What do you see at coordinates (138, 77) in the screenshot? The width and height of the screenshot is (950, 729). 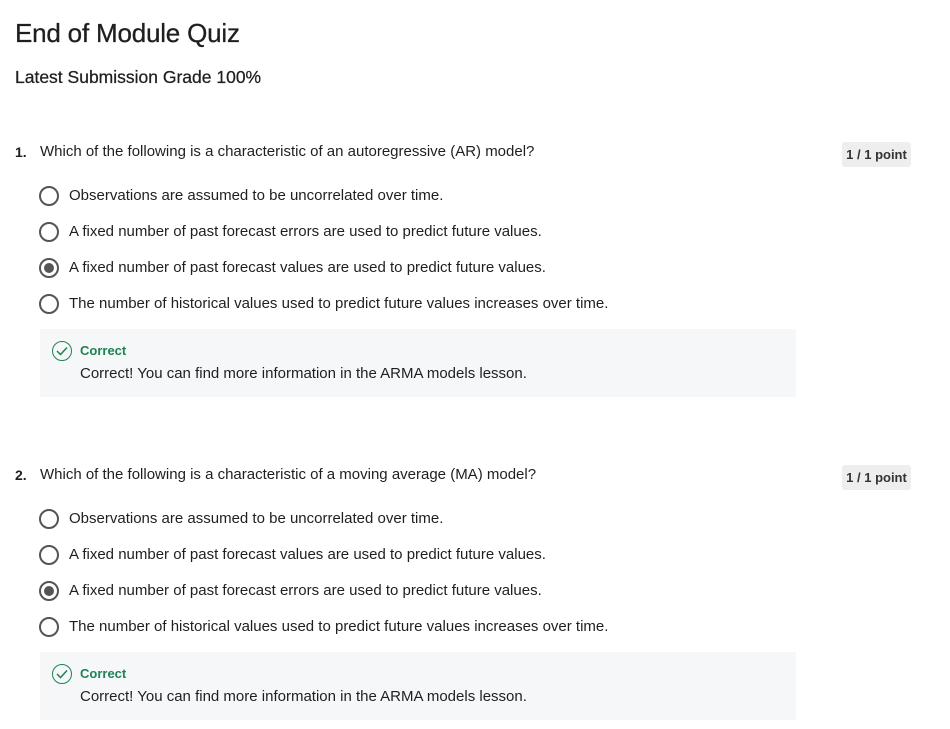 I see `latest-submission-grade: Latest Submission Grade 100%` at bounding box center [138, 77].